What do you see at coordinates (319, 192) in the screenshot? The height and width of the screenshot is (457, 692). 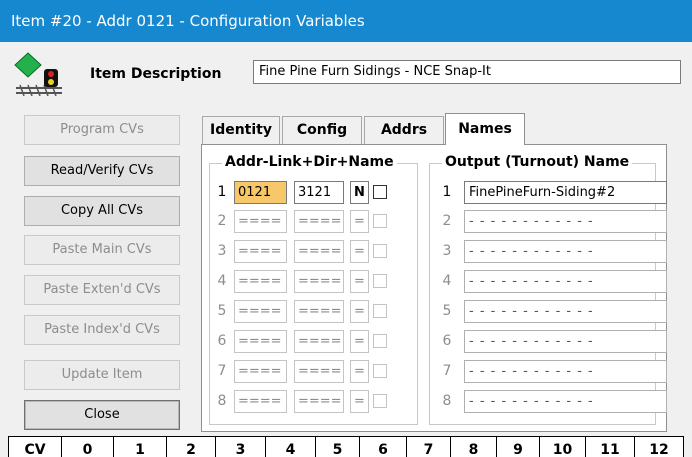 I see `link-field: 3121` at bounding box center [319, 192].